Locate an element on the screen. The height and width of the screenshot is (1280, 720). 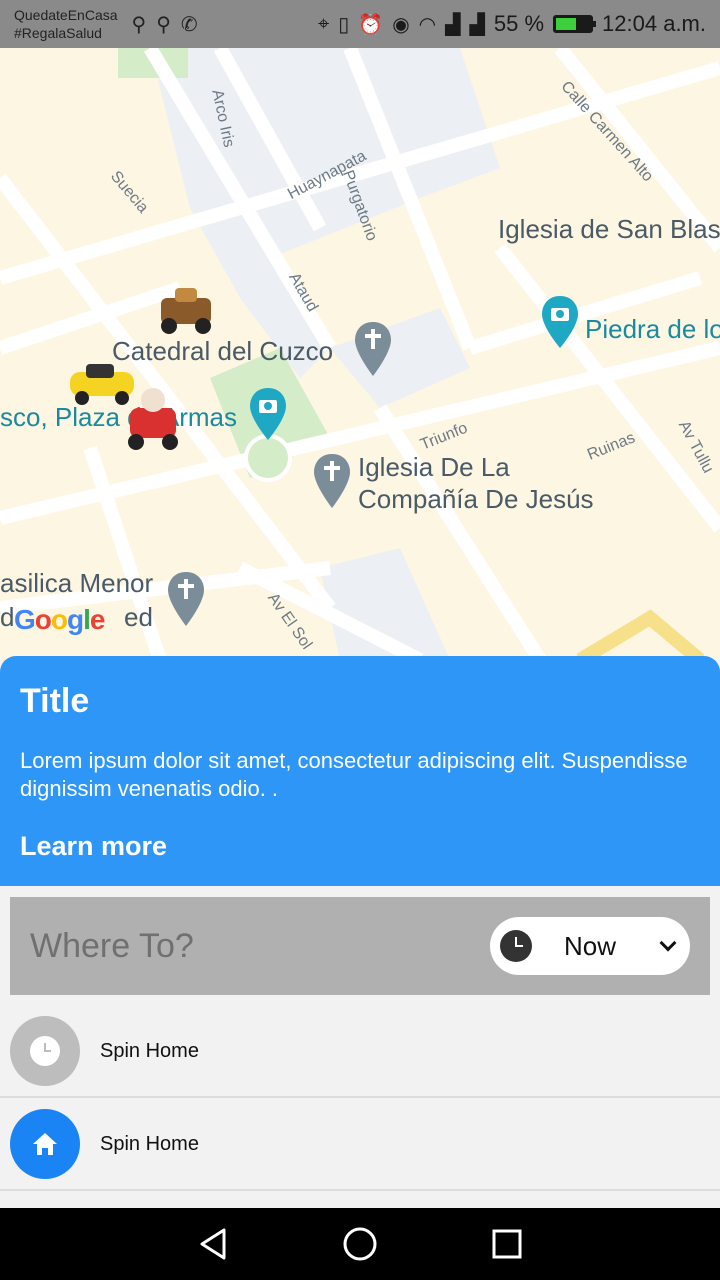
wifi-icon: ◠ is located at coordinates (427, 24).